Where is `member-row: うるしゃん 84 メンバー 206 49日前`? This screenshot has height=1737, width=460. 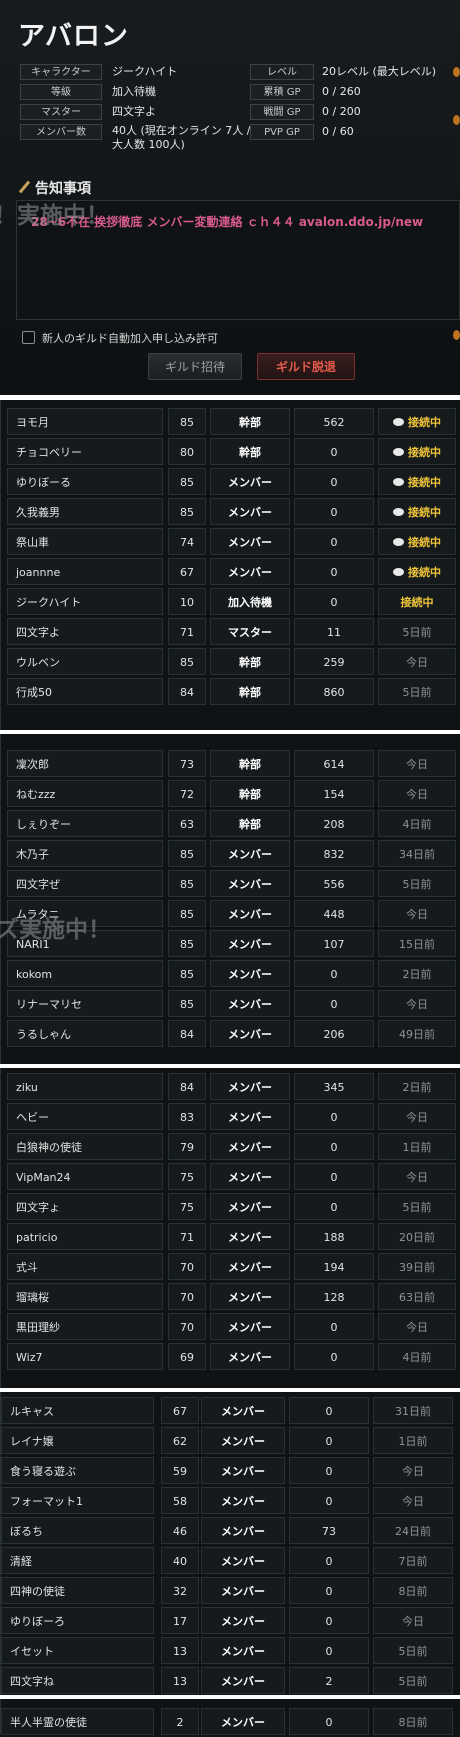
member-row: うるしゃん 84 メンバー 206 49日前 is located at coordinates (230, 1034).